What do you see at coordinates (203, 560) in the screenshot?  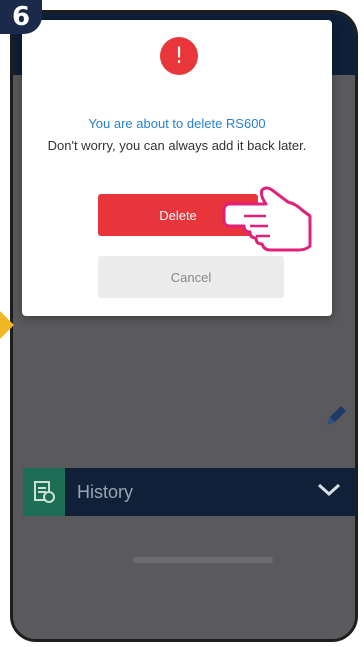 I see `faint-placeholder-text` at bounding box center [203, 560].